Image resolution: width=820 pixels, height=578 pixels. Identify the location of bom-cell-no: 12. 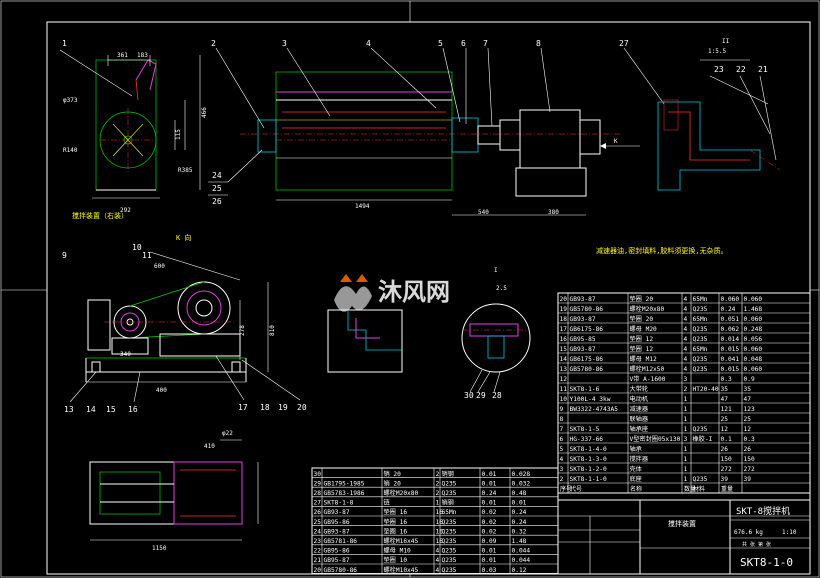
(564, 379).